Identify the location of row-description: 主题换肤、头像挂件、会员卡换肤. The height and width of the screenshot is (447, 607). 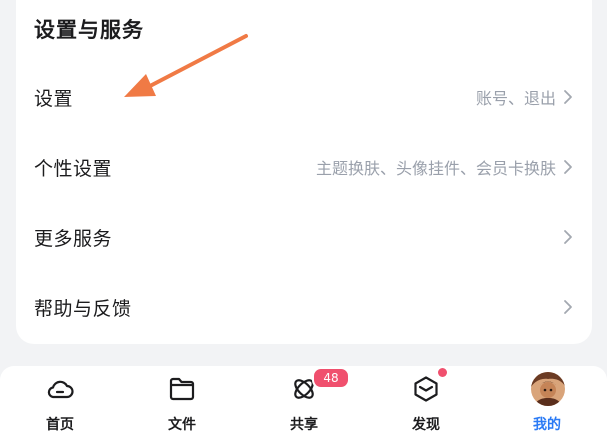
(435, 168).